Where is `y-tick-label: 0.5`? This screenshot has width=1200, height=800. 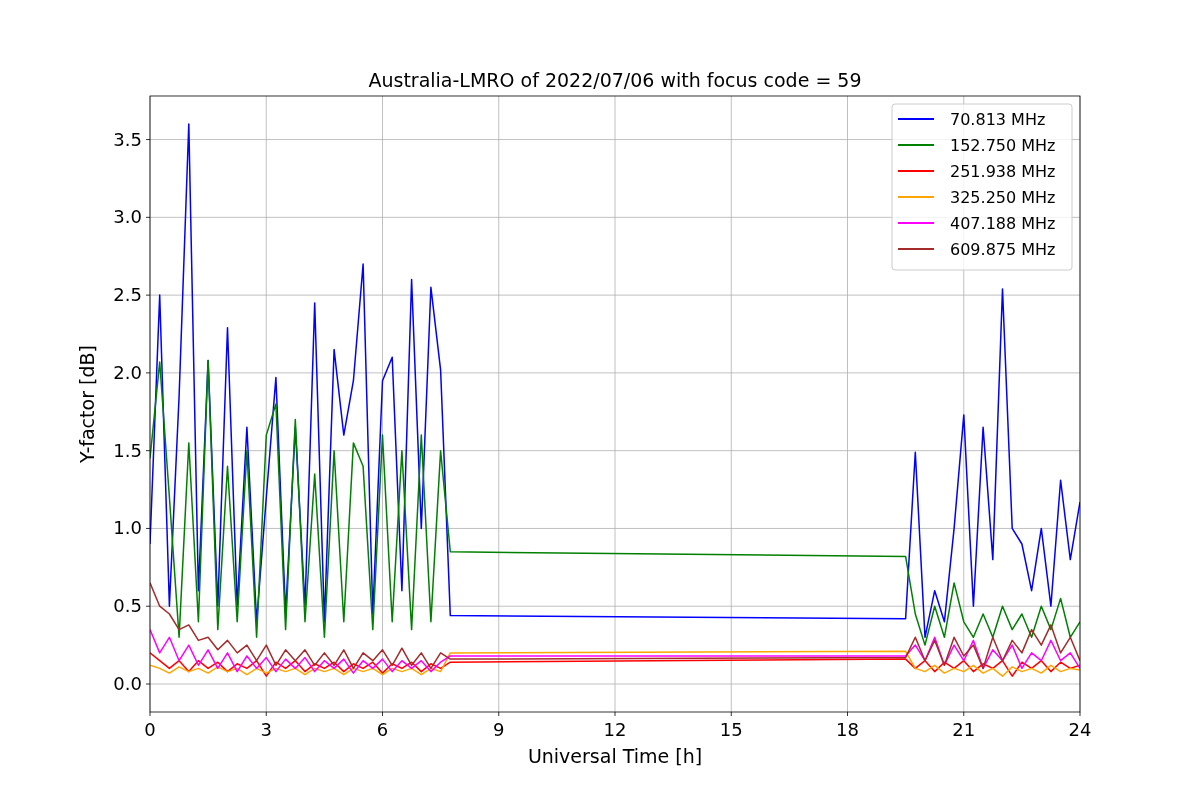 y-tick-label: 0.5 is located at coordinates (127, 606).